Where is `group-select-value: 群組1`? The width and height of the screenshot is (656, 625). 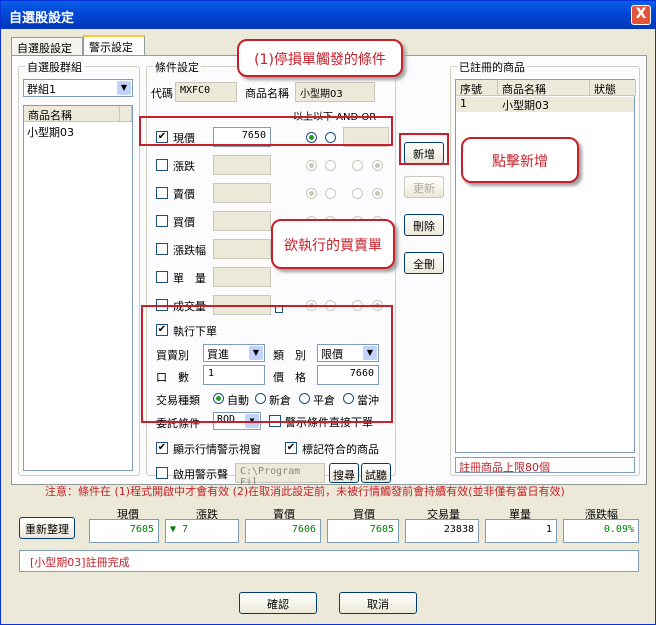
group-select-value: 群組1 is located at coordinates (41, 89).